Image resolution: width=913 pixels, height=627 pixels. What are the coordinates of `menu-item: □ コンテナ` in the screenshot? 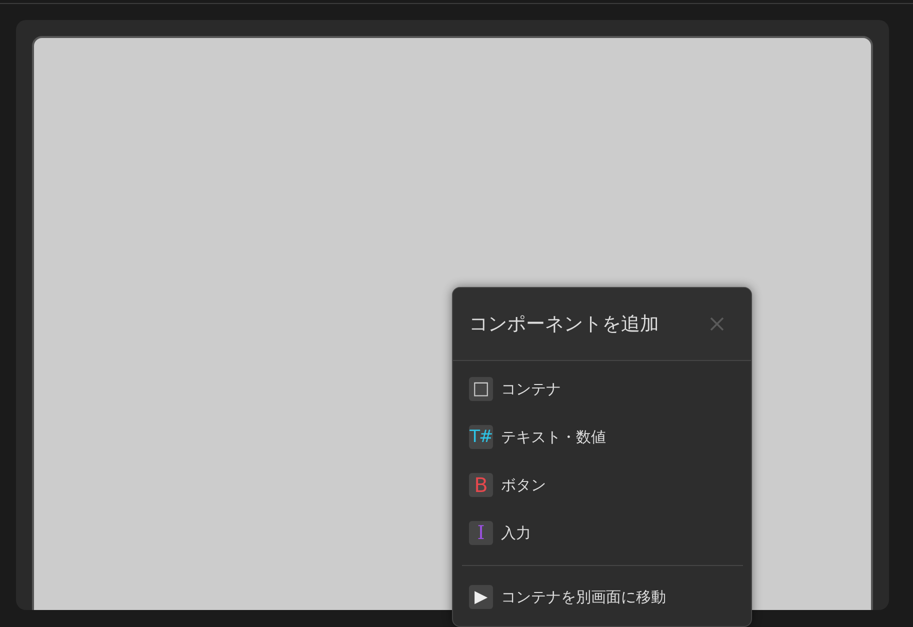 It's located at (602, 389).